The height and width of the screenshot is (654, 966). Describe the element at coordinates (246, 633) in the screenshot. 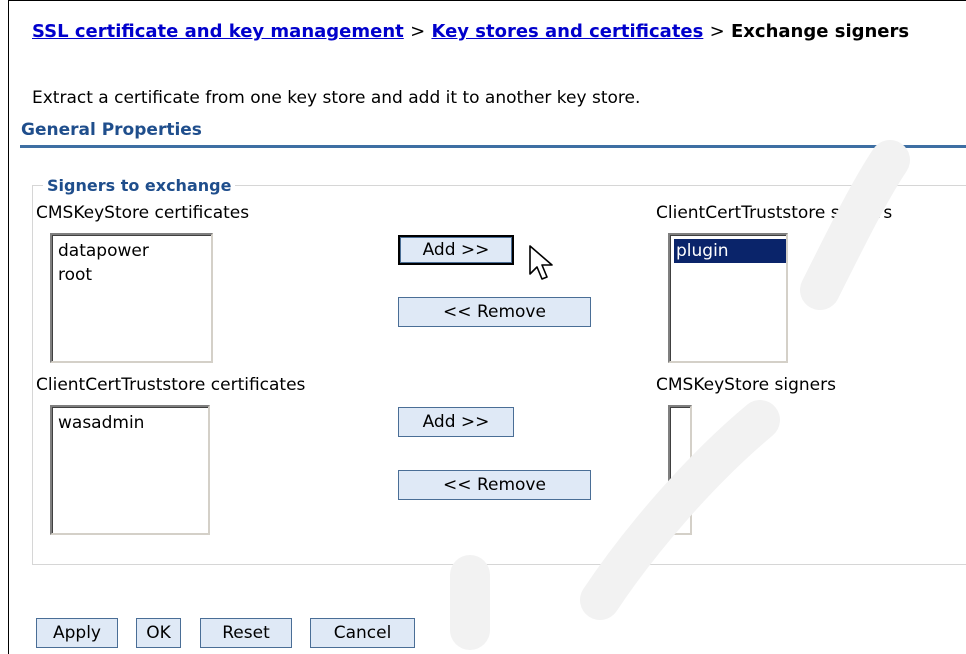

I see `reset-button: Reset` at that location.